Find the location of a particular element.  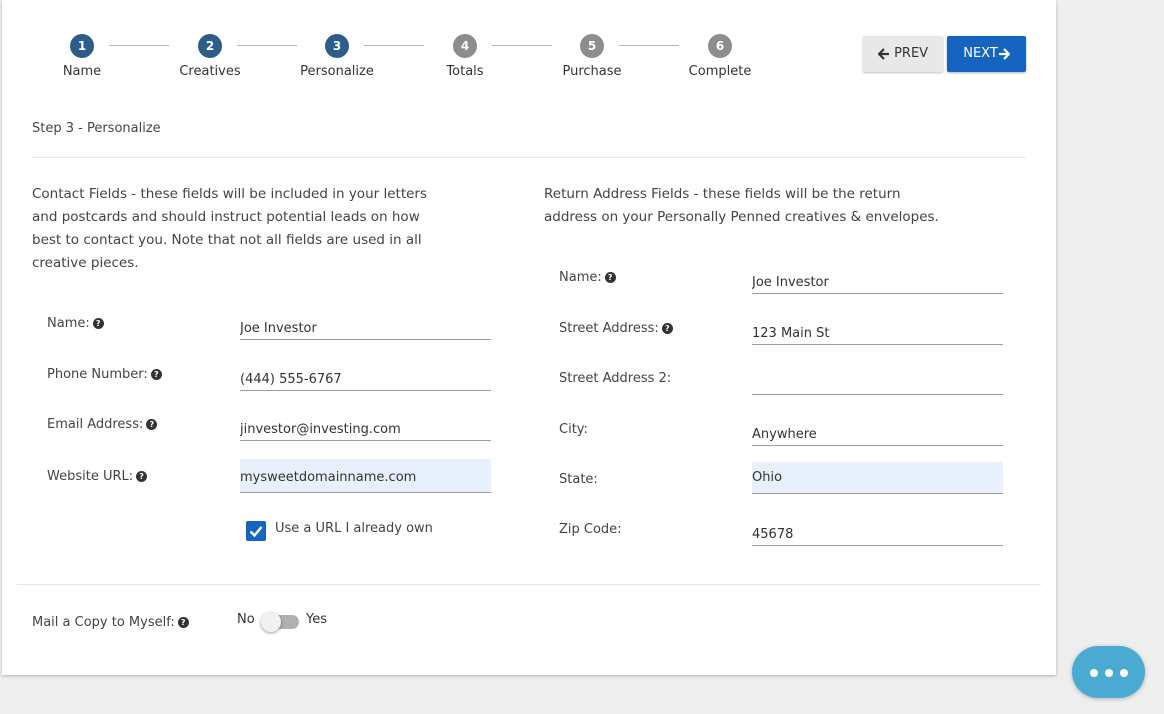

step-number: 1 is located at coordinates (82, 46).